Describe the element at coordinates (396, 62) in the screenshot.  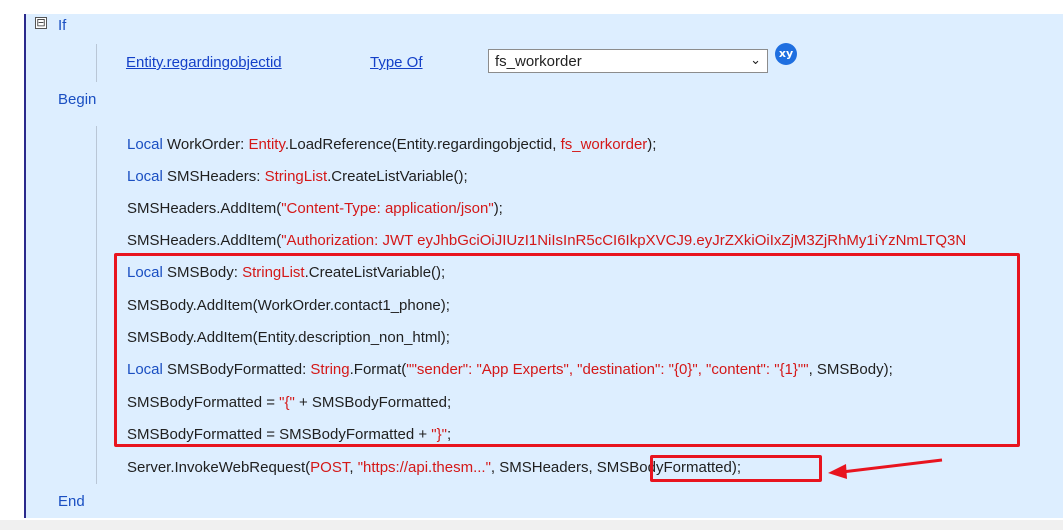
I see `condition-operator-link: Type Of` at that location.